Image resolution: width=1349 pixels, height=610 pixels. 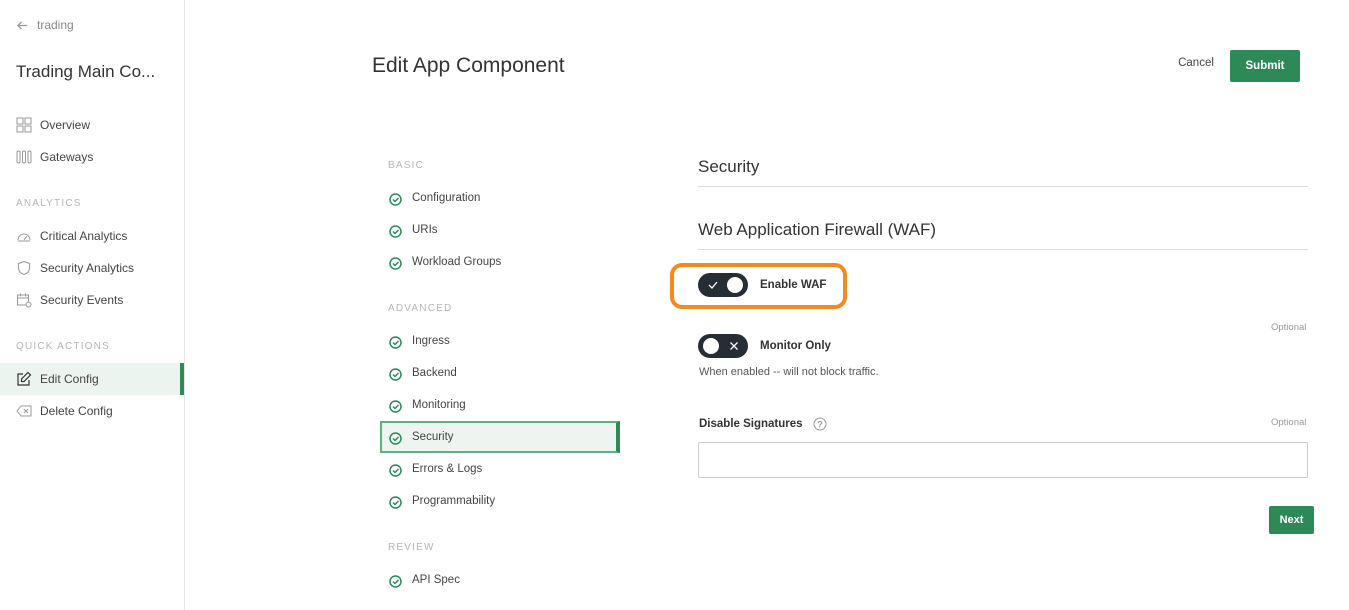 I want to click on sidebar-item-label: Gateways, so click(x=67, y=157).